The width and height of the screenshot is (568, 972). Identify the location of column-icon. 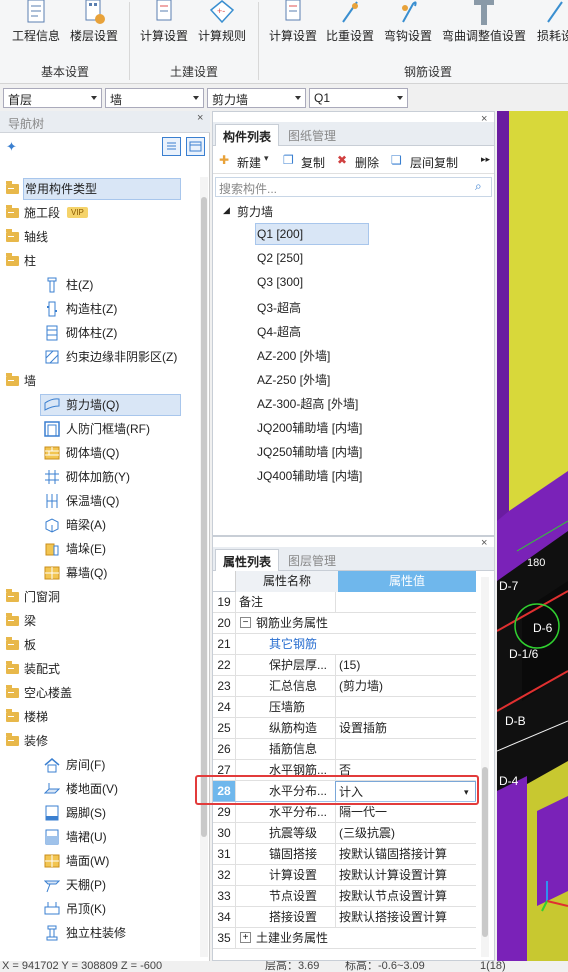
(52, 285).